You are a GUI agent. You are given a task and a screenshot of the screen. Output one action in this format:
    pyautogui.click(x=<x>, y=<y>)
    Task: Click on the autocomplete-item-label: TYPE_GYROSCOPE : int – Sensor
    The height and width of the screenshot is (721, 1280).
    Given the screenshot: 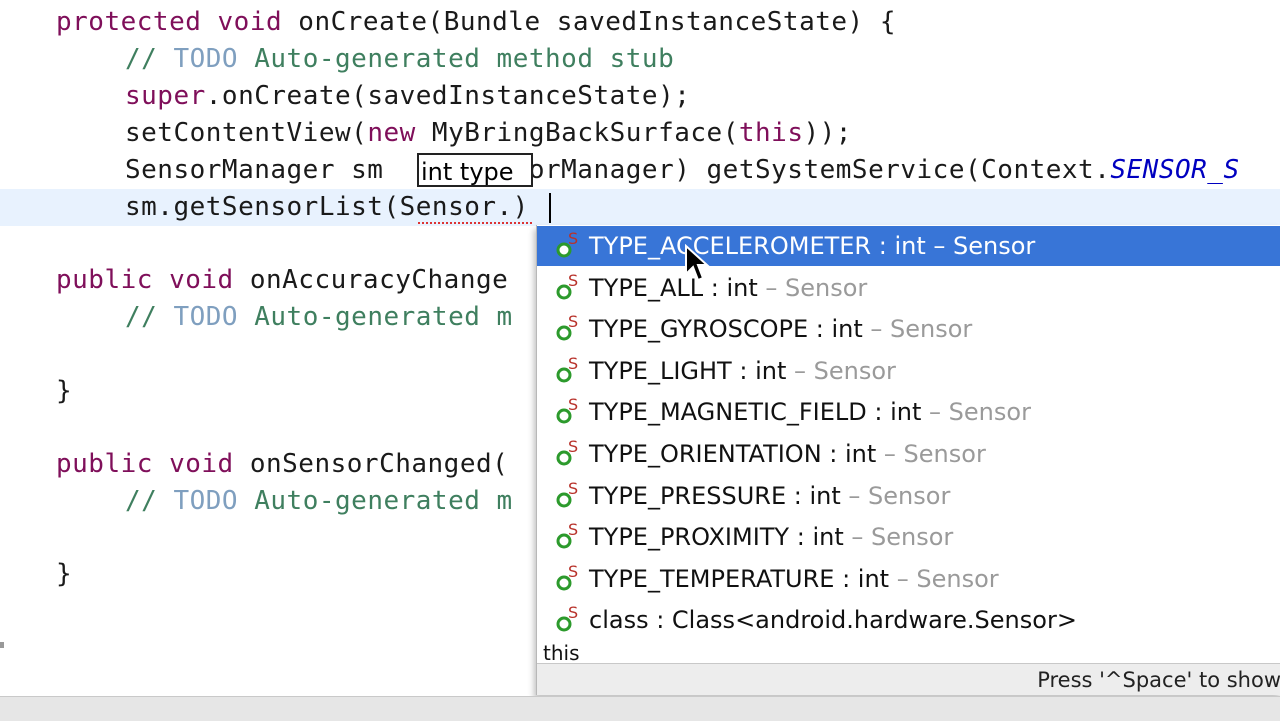 What is the action you would take?
    pyautogui.click(x=780, y=329)
    